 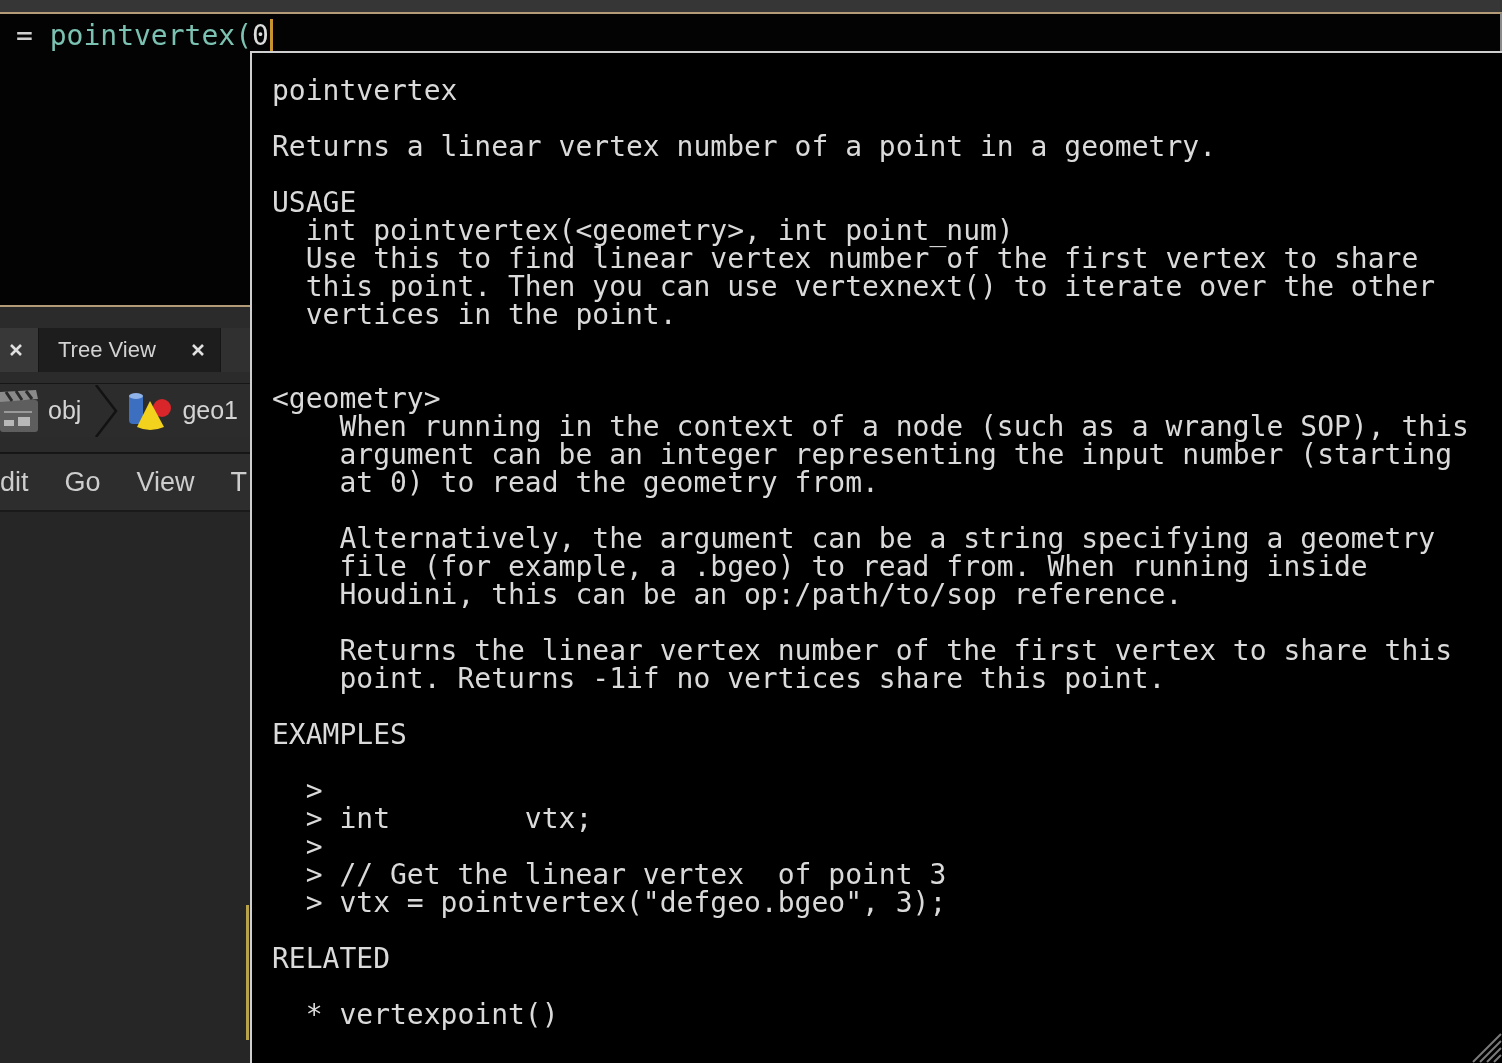 What do you see at coordinates (239, 482) in the screenshot?
I see `menu-item: T` at bounding box center [239, 482].